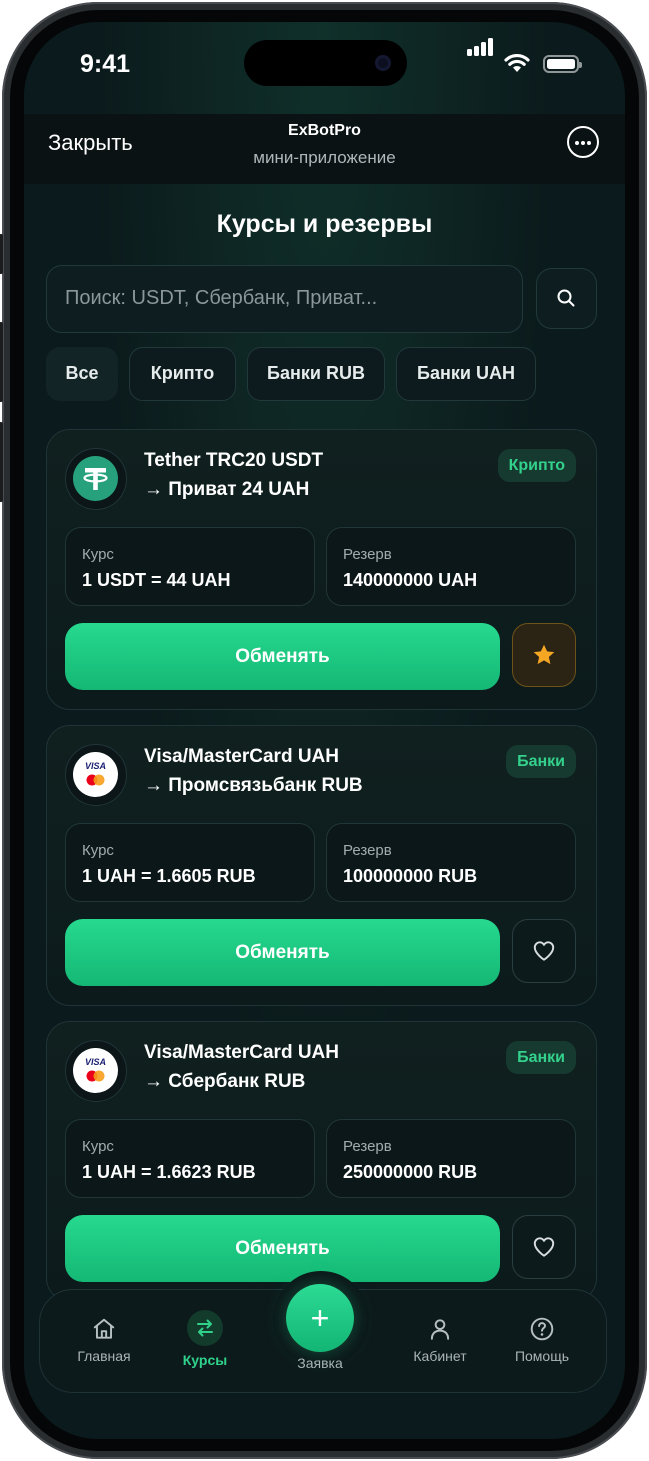 This screenshot has height=1461, width=649. Describe the element at coordinates (182, 374) in the screenshot. I see `filter-chip-crypto: Крипто` at that location.